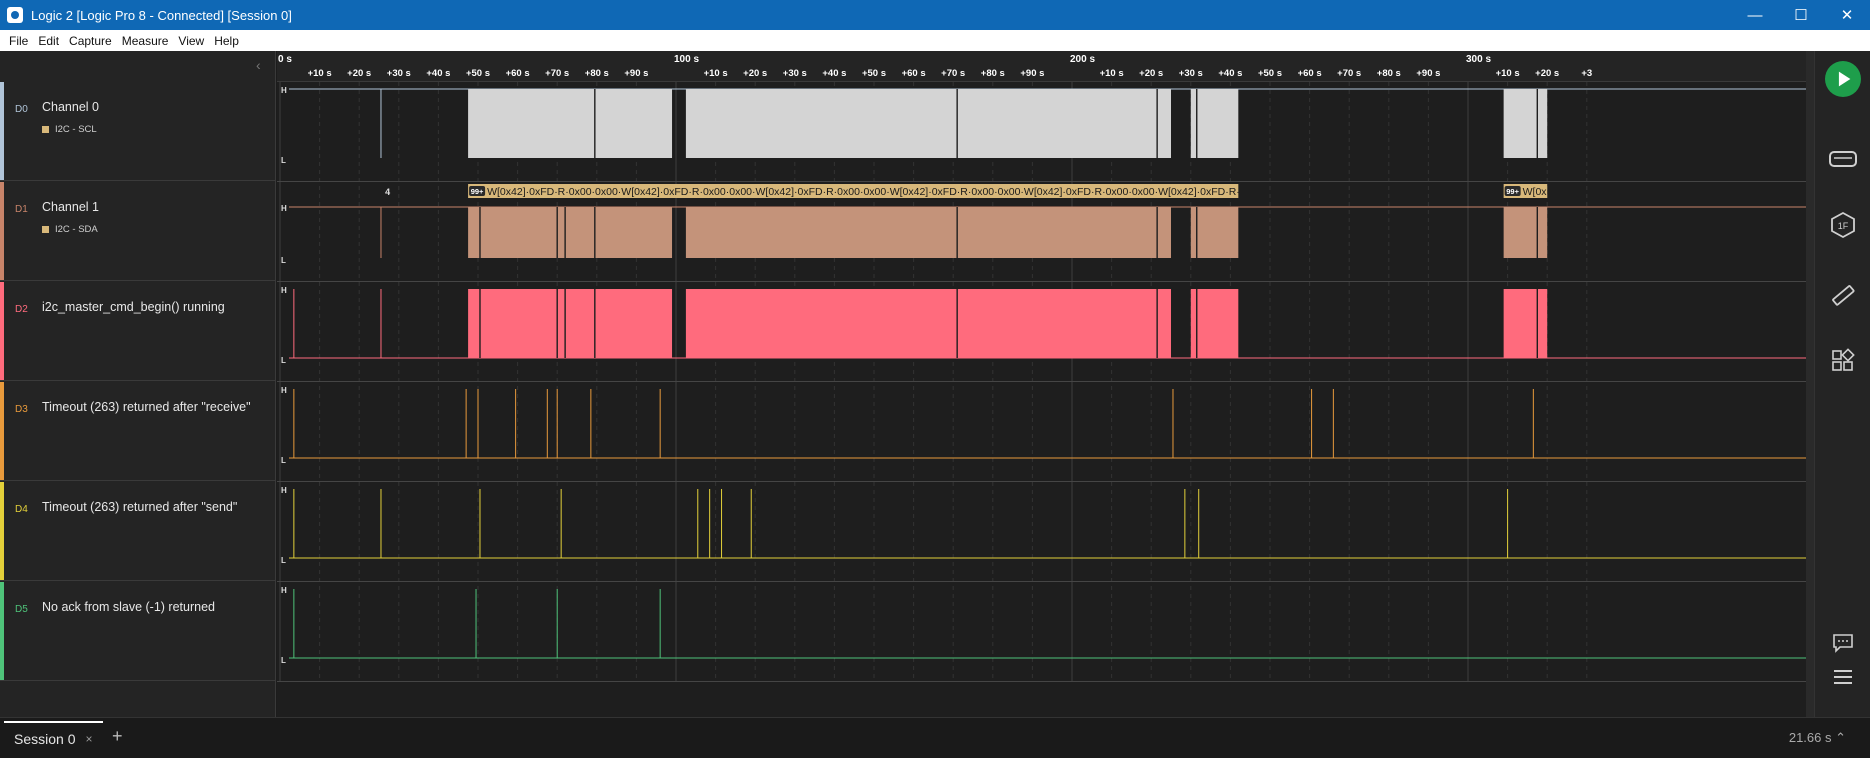 The height and width of the screenshot is (758, 1870). I want to click on side-toolbar: 1F, so click(1842, 384).